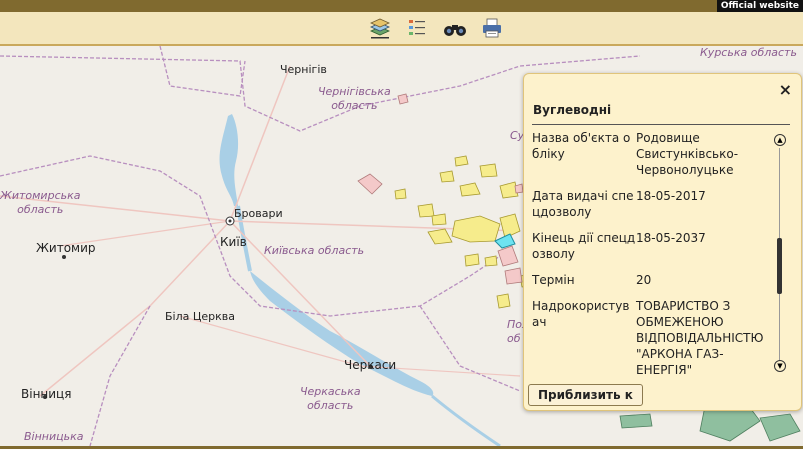 The width and height of the screenshot is (803, 449). I want to click on attr-value: Родовище Свистунківсько-Червонолуцьке, so click(687, 154).